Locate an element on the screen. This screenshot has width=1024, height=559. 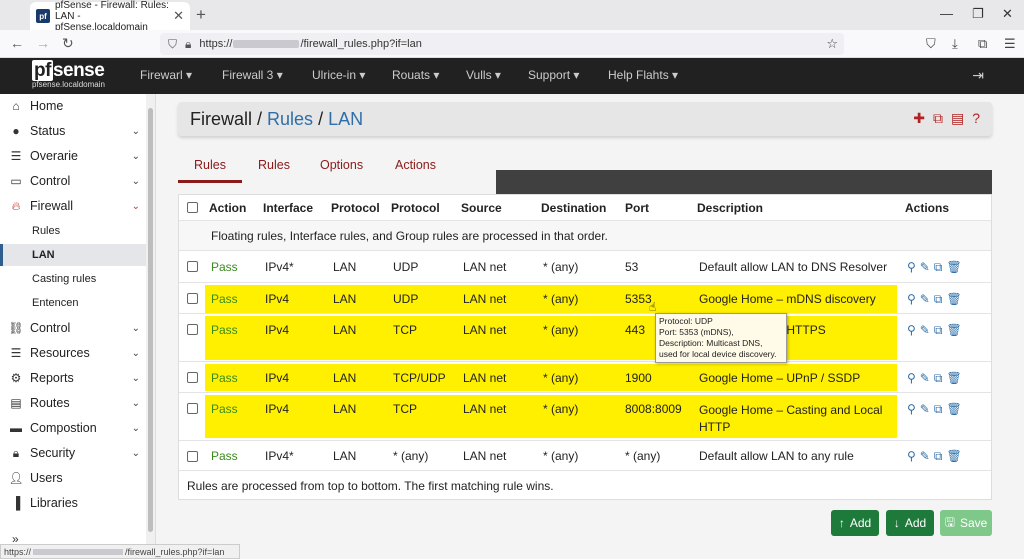
sidebar-item-reports: ⚙ Reports ⌄ is located at coordinates (73, 378).